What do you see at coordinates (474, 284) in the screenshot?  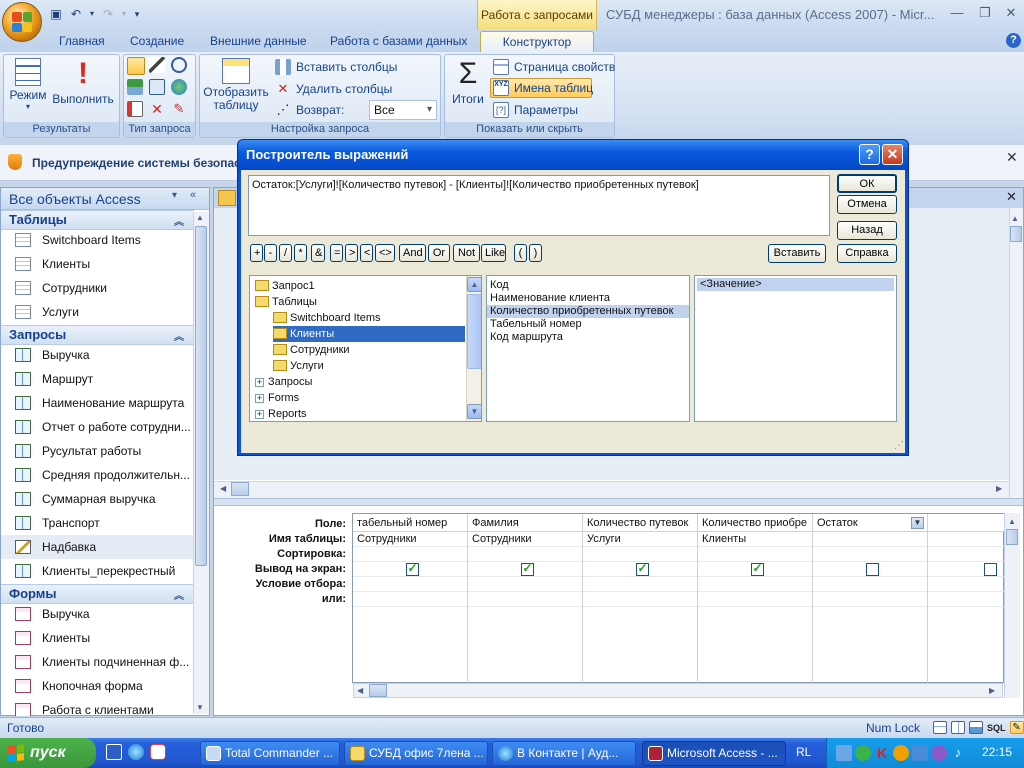 I see `scroll-up-icon: ▲` at bounding box center [474, 284].